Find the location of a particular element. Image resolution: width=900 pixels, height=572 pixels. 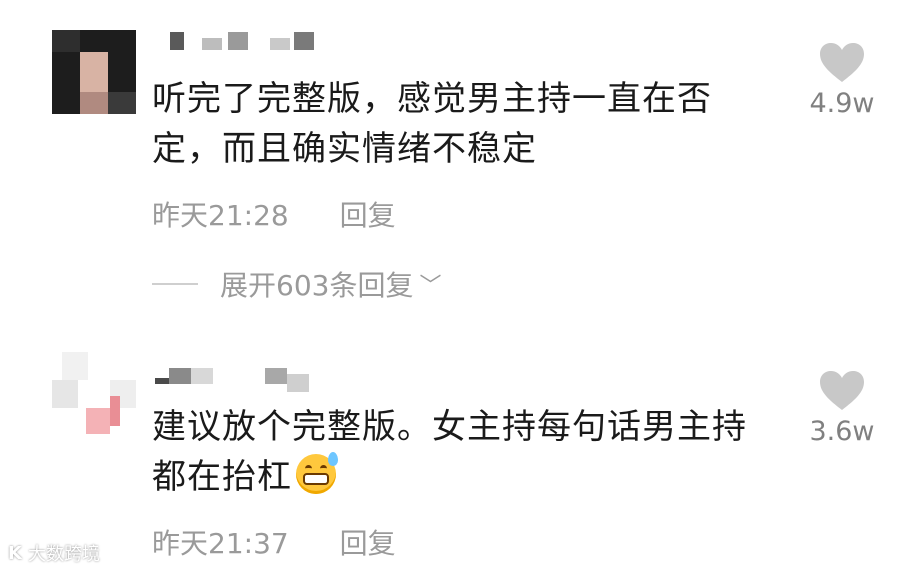

comment-text-content: 建议放个完整版。女主持每句话男主持都在抬杠 is located at coordinates (449, 452).